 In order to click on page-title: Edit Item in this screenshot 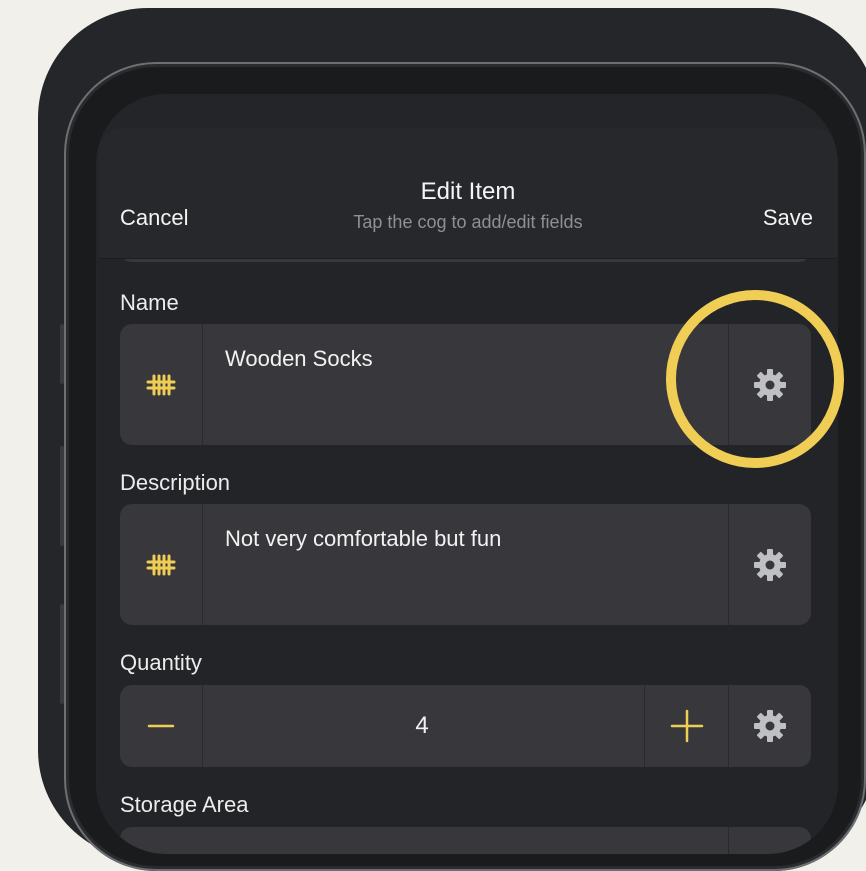, I will do `click(468, 191)`.